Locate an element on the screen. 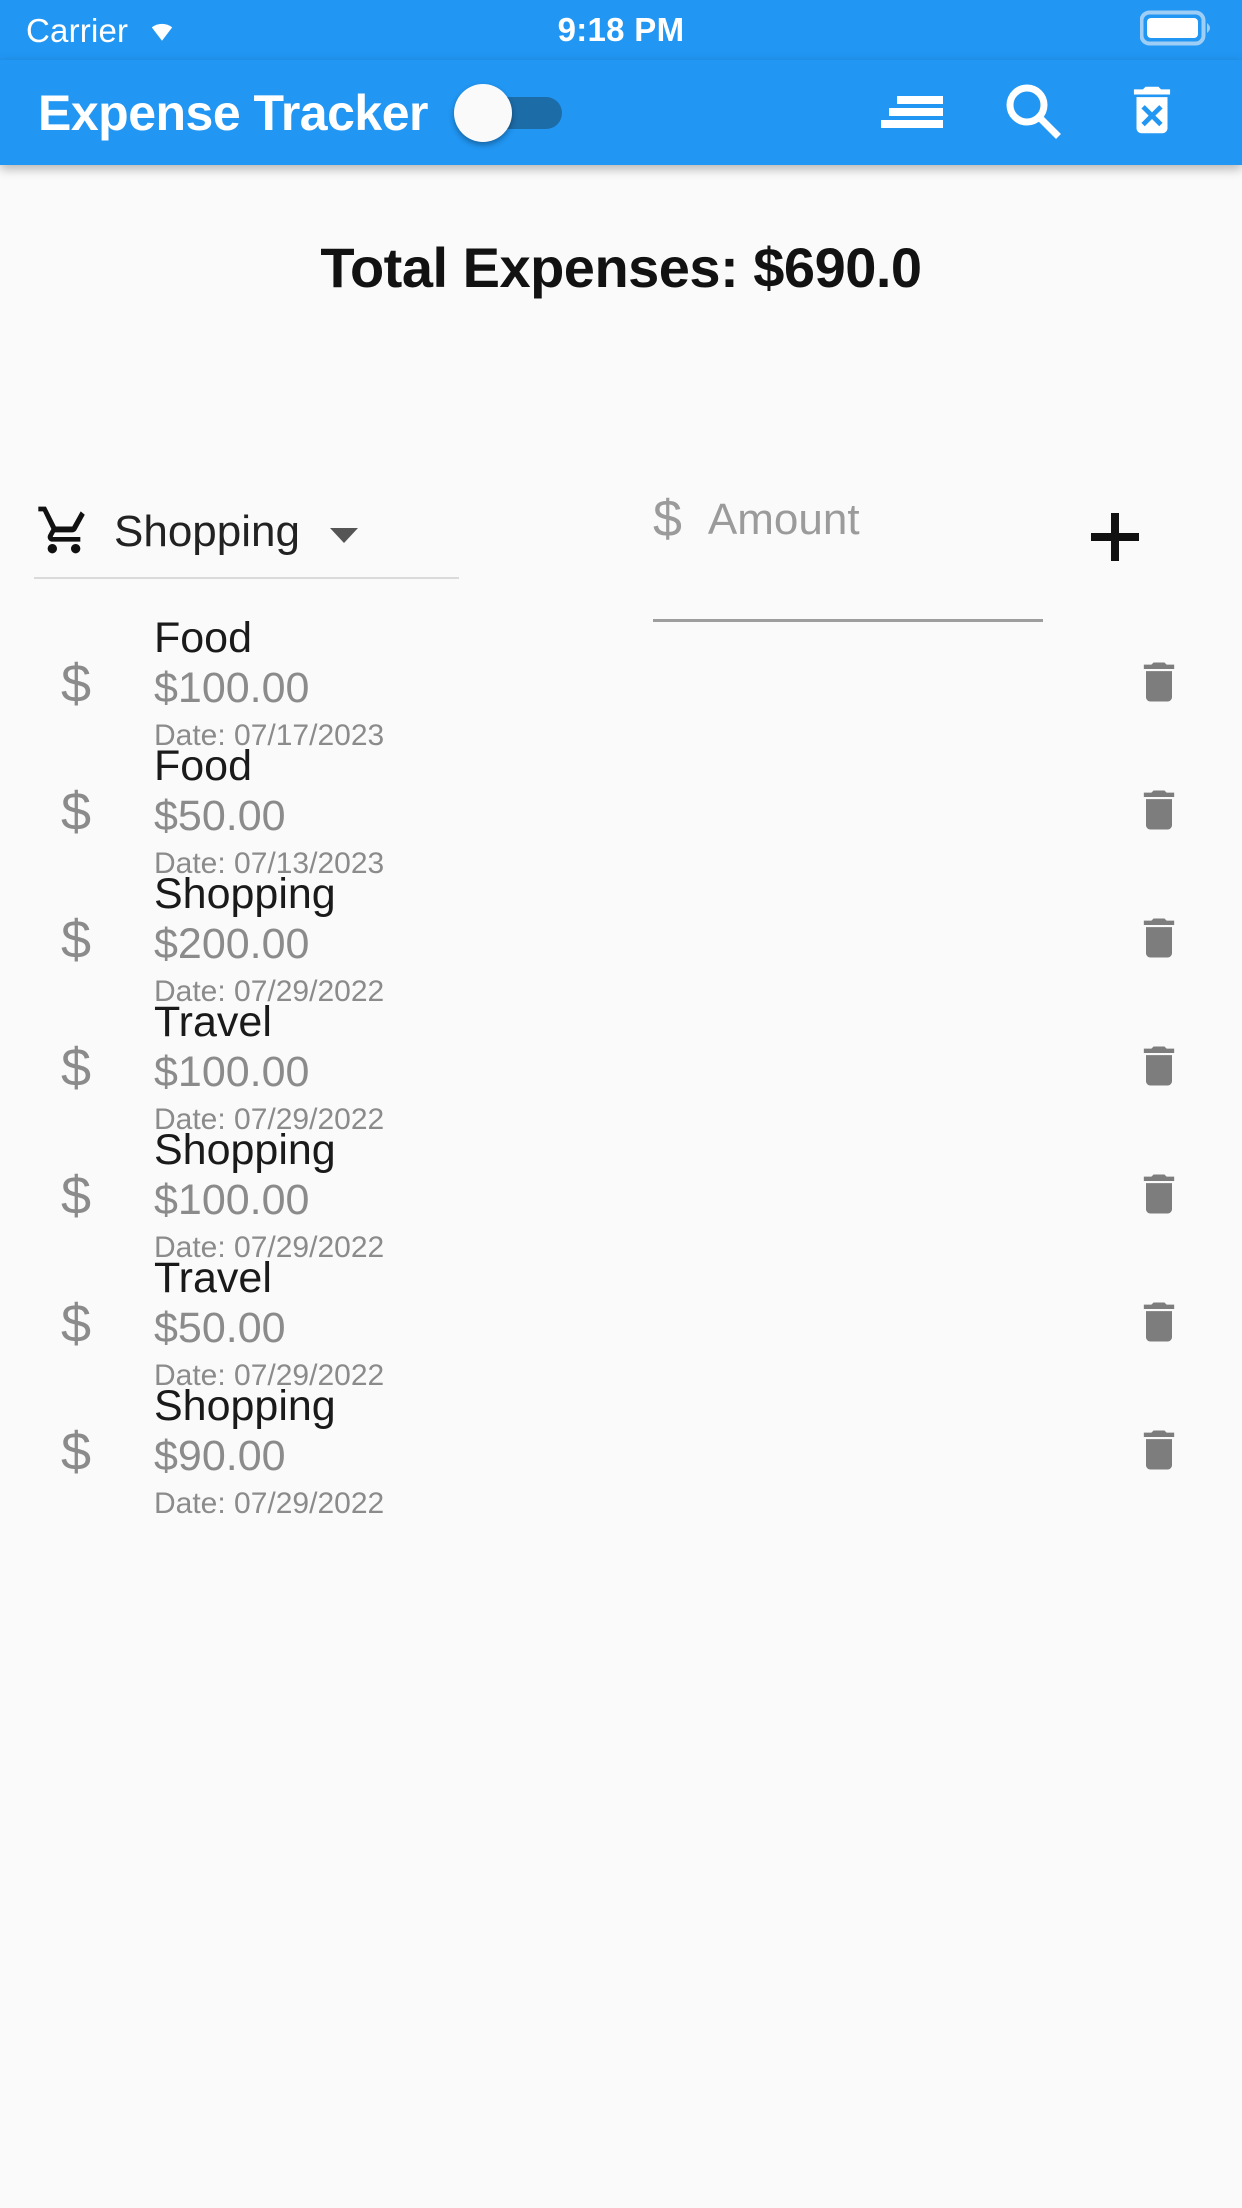 This screenshot has width=1242, height=2208. page-title: Expense Tracker is located at coordinates (233, 112).